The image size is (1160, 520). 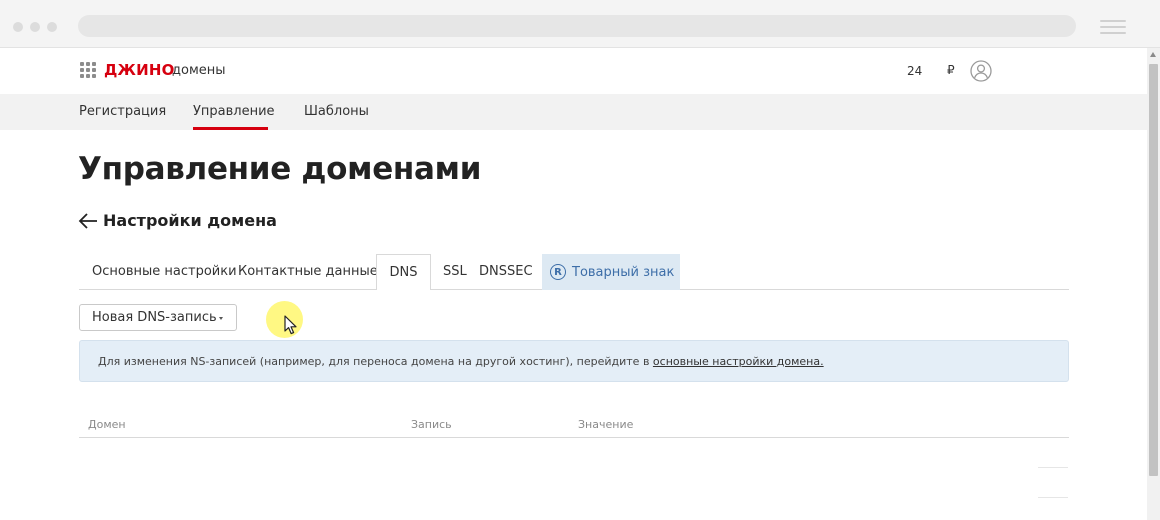 I want to click on tab-ssl: SSL, so click(x=455, y=271).